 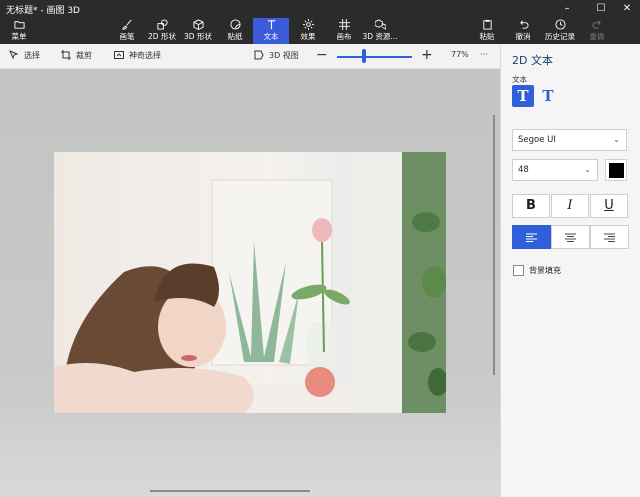 What do you see at coordinates (284, 55) in the screenshot?
I see `view-3d-label: 3D 视图` at bounding box center [284, 55].